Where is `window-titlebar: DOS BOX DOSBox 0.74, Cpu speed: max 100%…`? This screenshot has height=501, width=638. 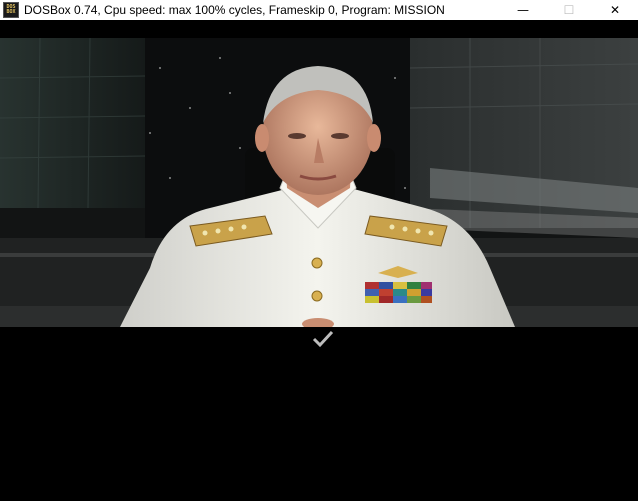
window-titlebar: DOS BOX DOSBox 0.74, Cpu speed: max 100%… is located at coordinates (319, 10).